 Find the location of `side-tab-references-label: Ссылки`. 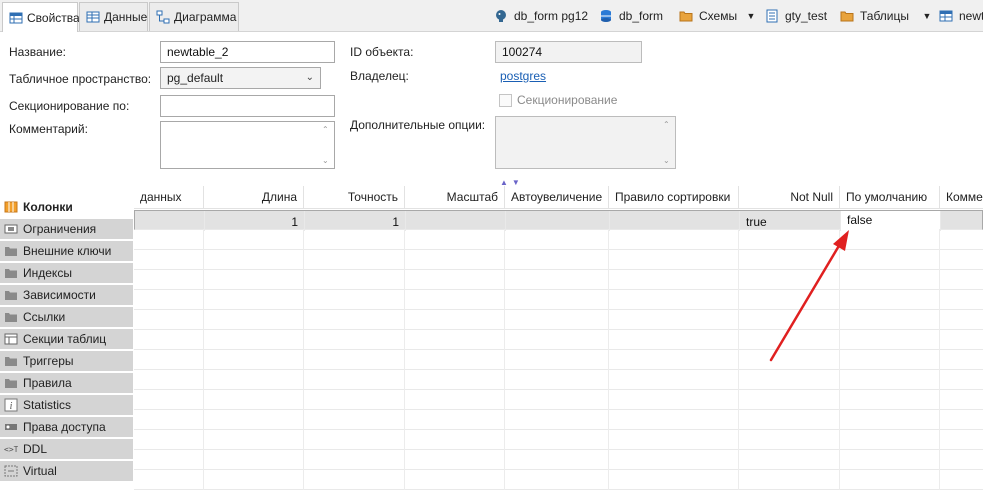

side-tab-references-label: Ссылки is located at coordinates (44, 317).